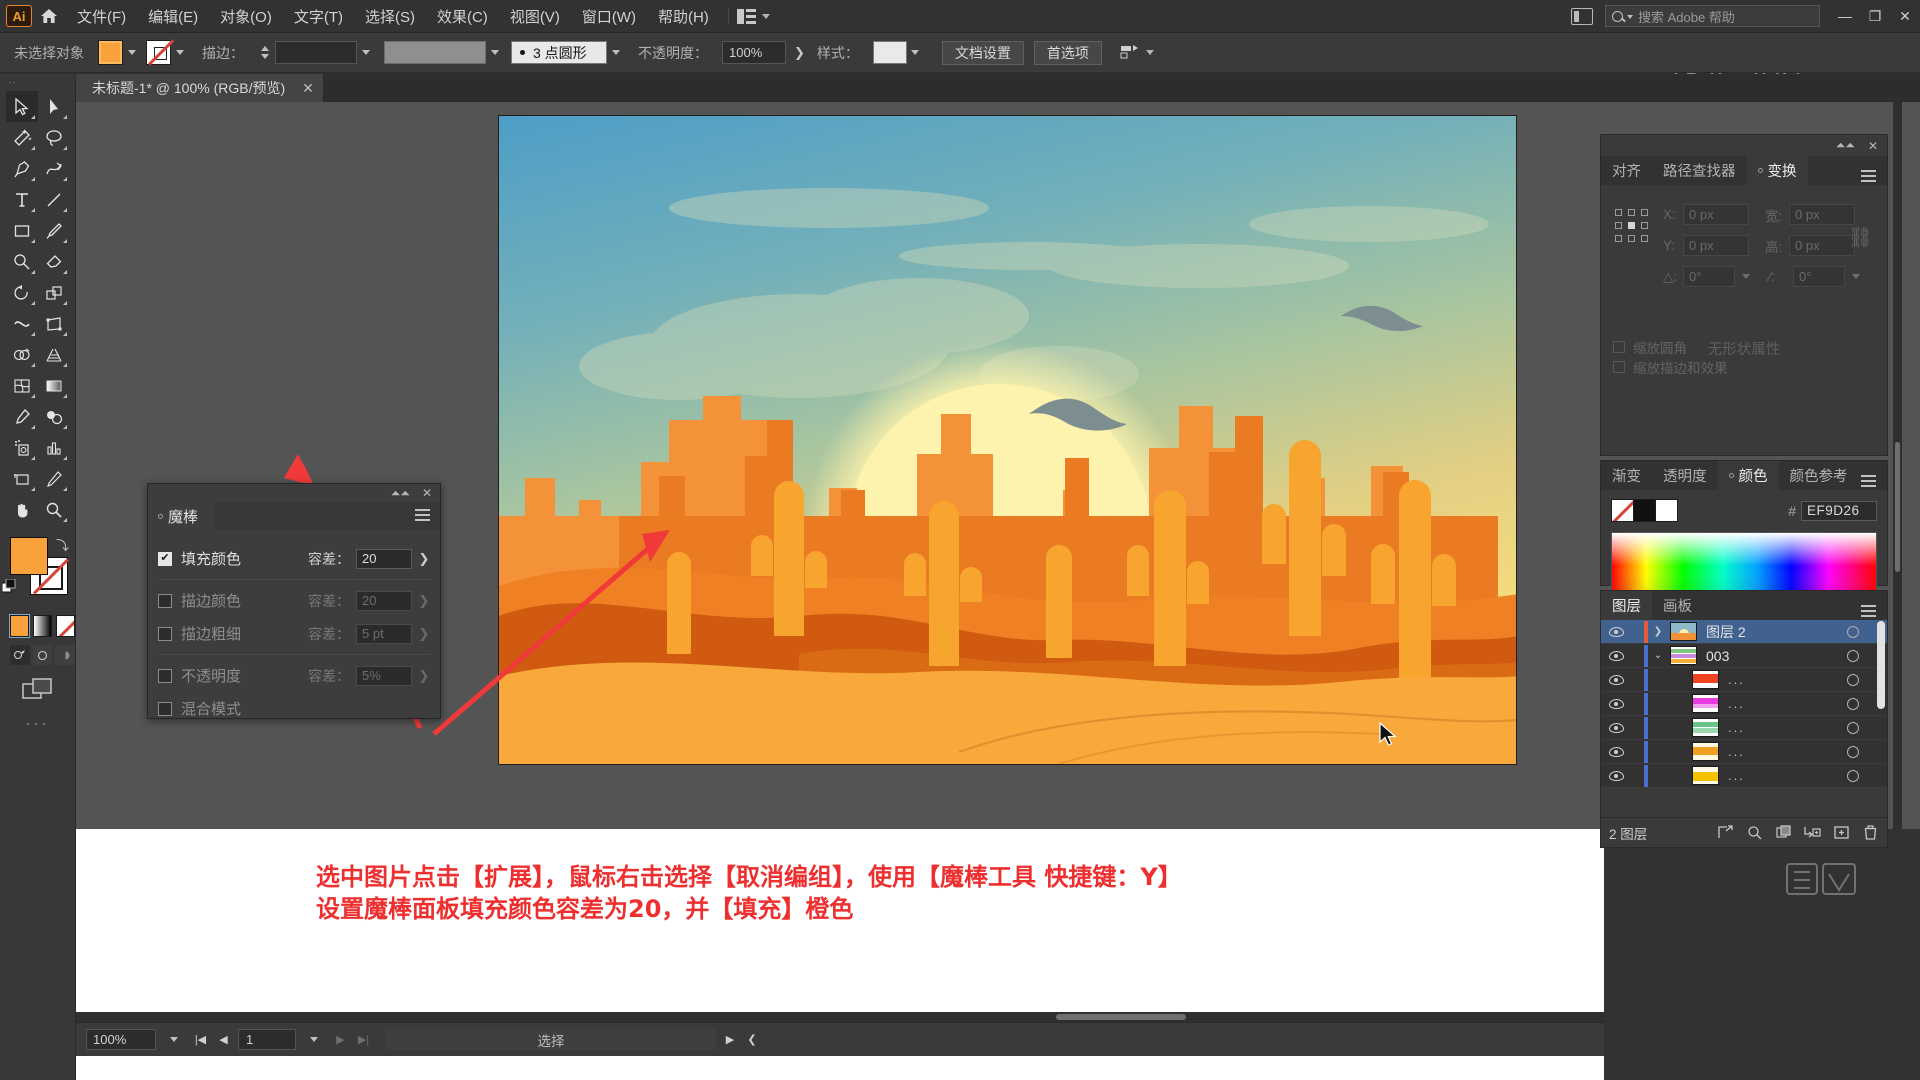 The height and width of the screenshot is (1080, 1920). I want to click on slice-tool, so click(54, 478).